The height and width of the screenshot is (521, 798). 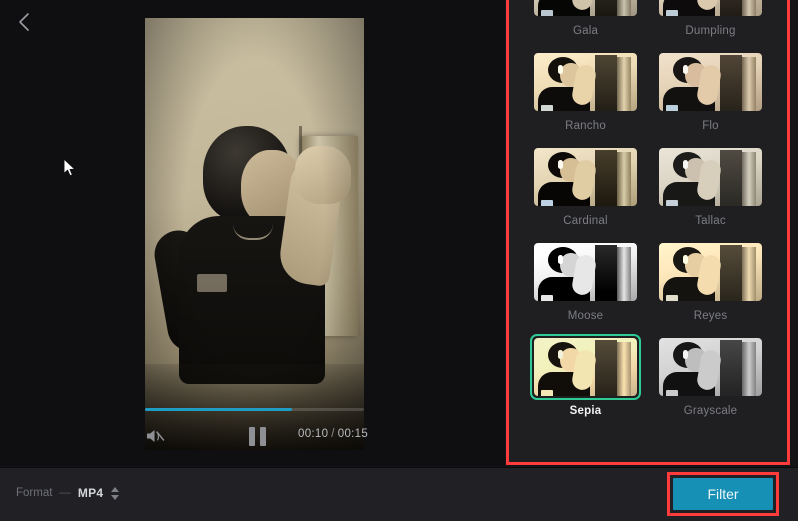 I want to click on player-controls: 00:10/00:15, so click(x=260, y=438).